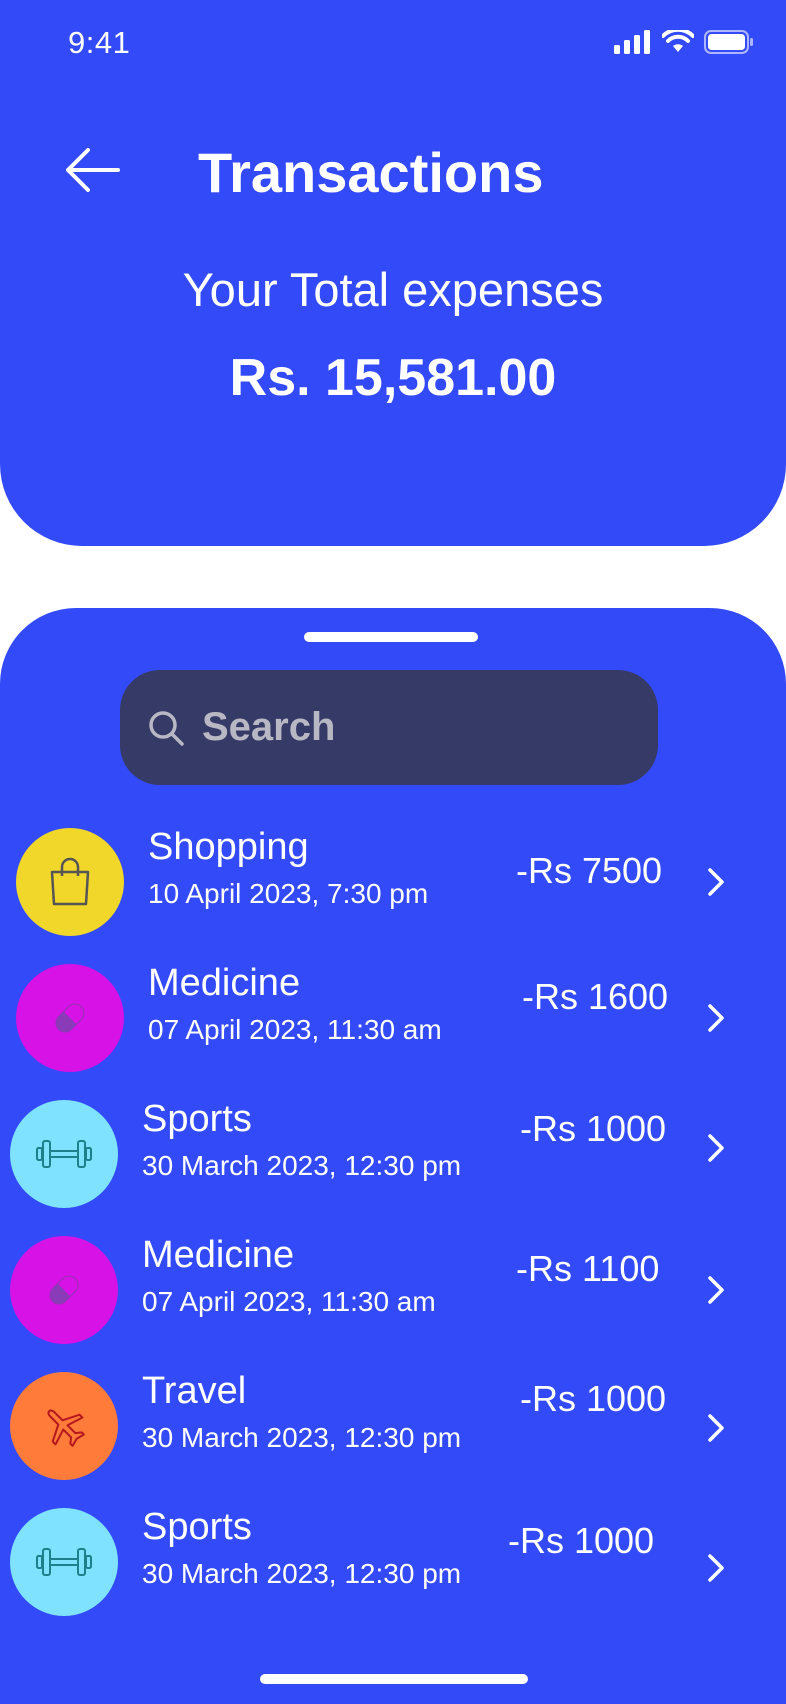 This screenshot has height=1704, width=786. I want to click on transaction-row: Shopping 10 April 2023, 7:30 pm -Rs 7500, so click(393, 886).